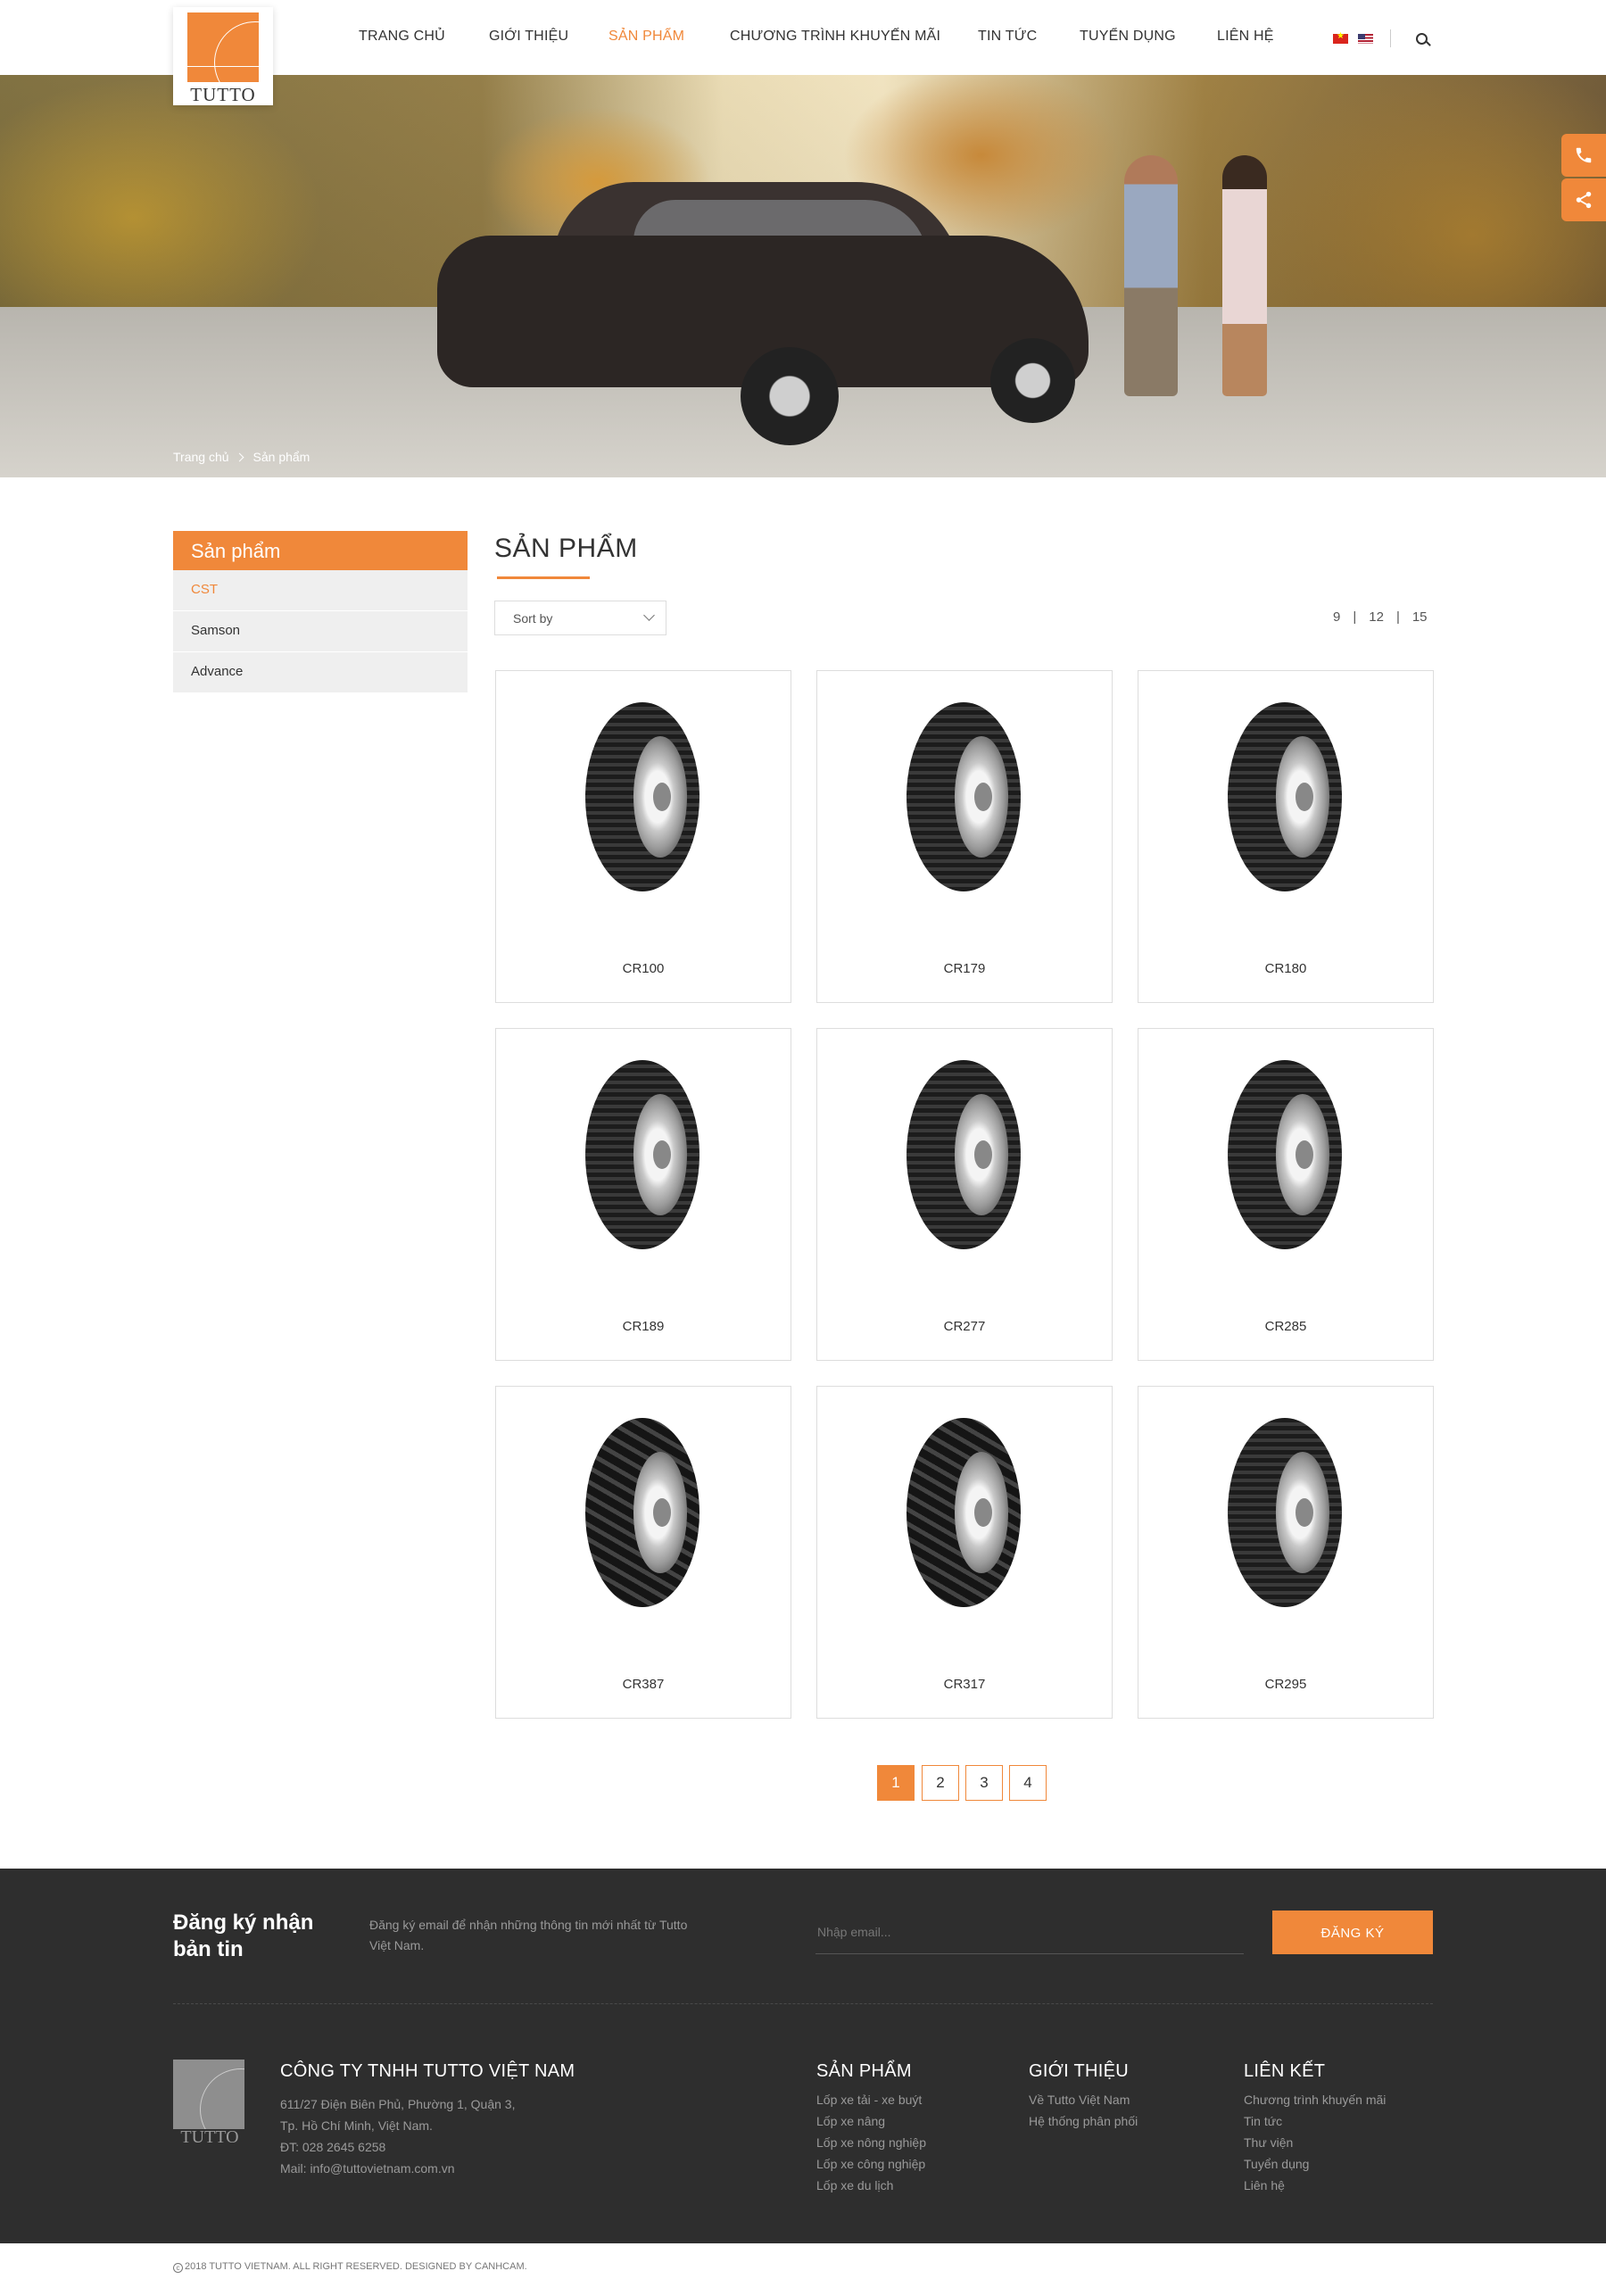 This screenshot has width=1606, height=2296. What do you see at coordinates (320, 672) in the screenshot?
I see `sidebar-item-advance: Advance` at bounding box center [320, 672].